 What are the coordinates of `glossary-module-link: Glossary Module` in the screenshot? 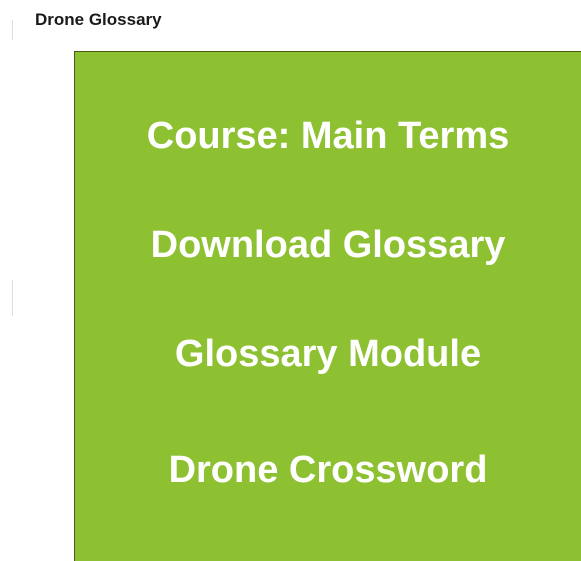 It's located at (328, 354).